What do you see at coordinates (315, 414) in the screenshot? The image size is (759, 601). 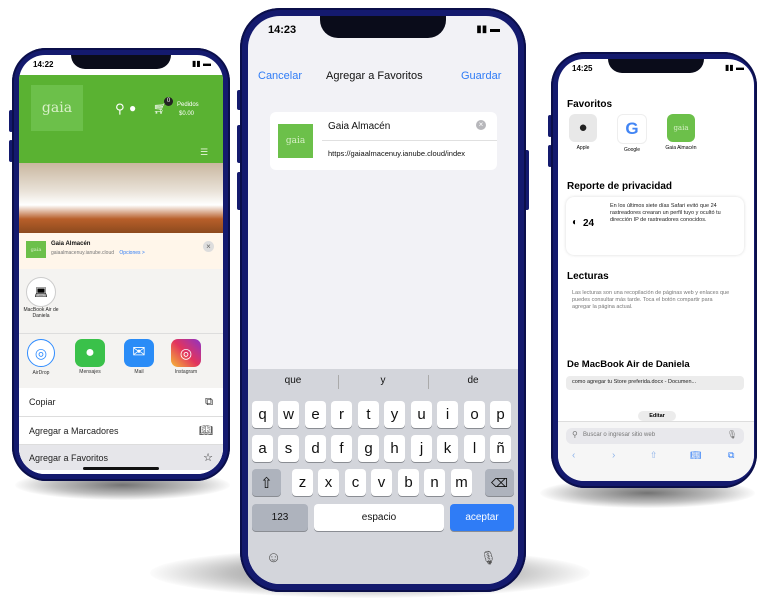 I see `key-e: e` at bounding box center [315, 414].